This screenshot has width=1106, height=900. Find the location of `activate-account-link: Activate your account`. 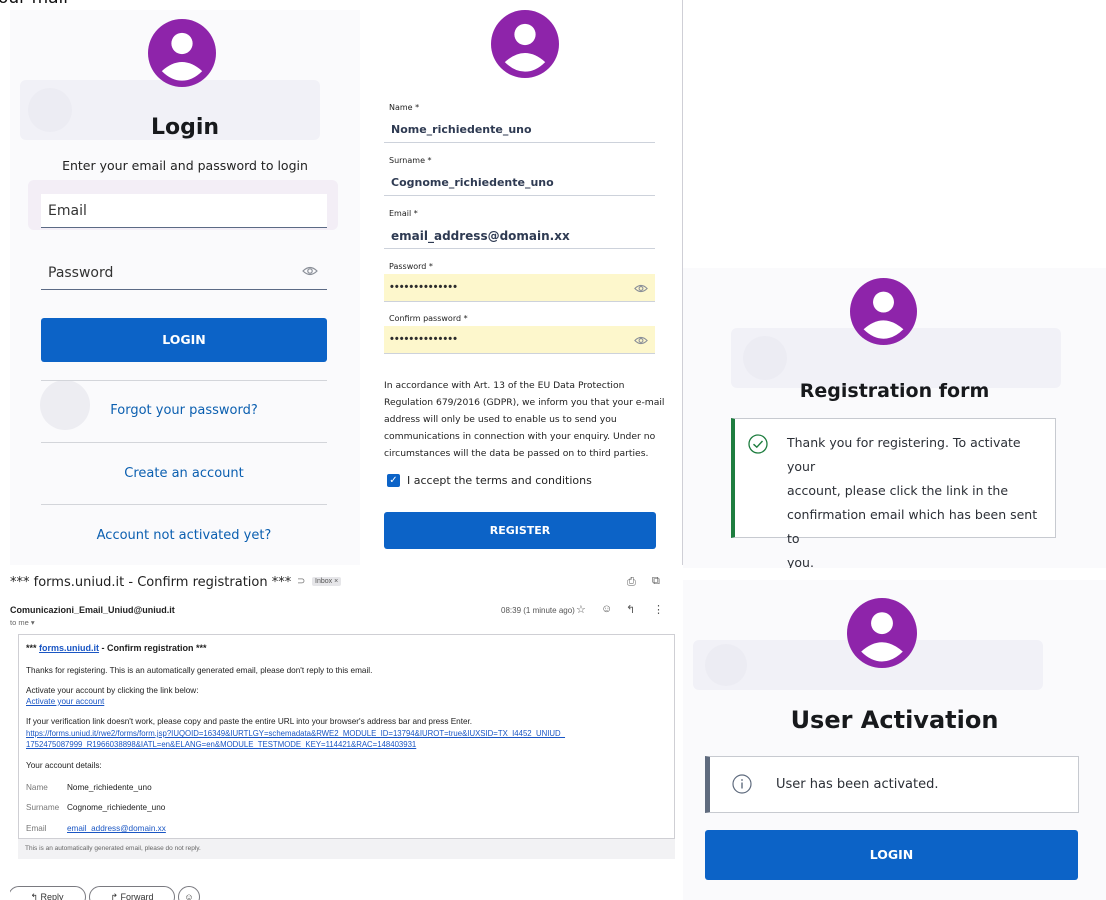

activate-account-link: Activate your account is located at coordinates (65, 701).